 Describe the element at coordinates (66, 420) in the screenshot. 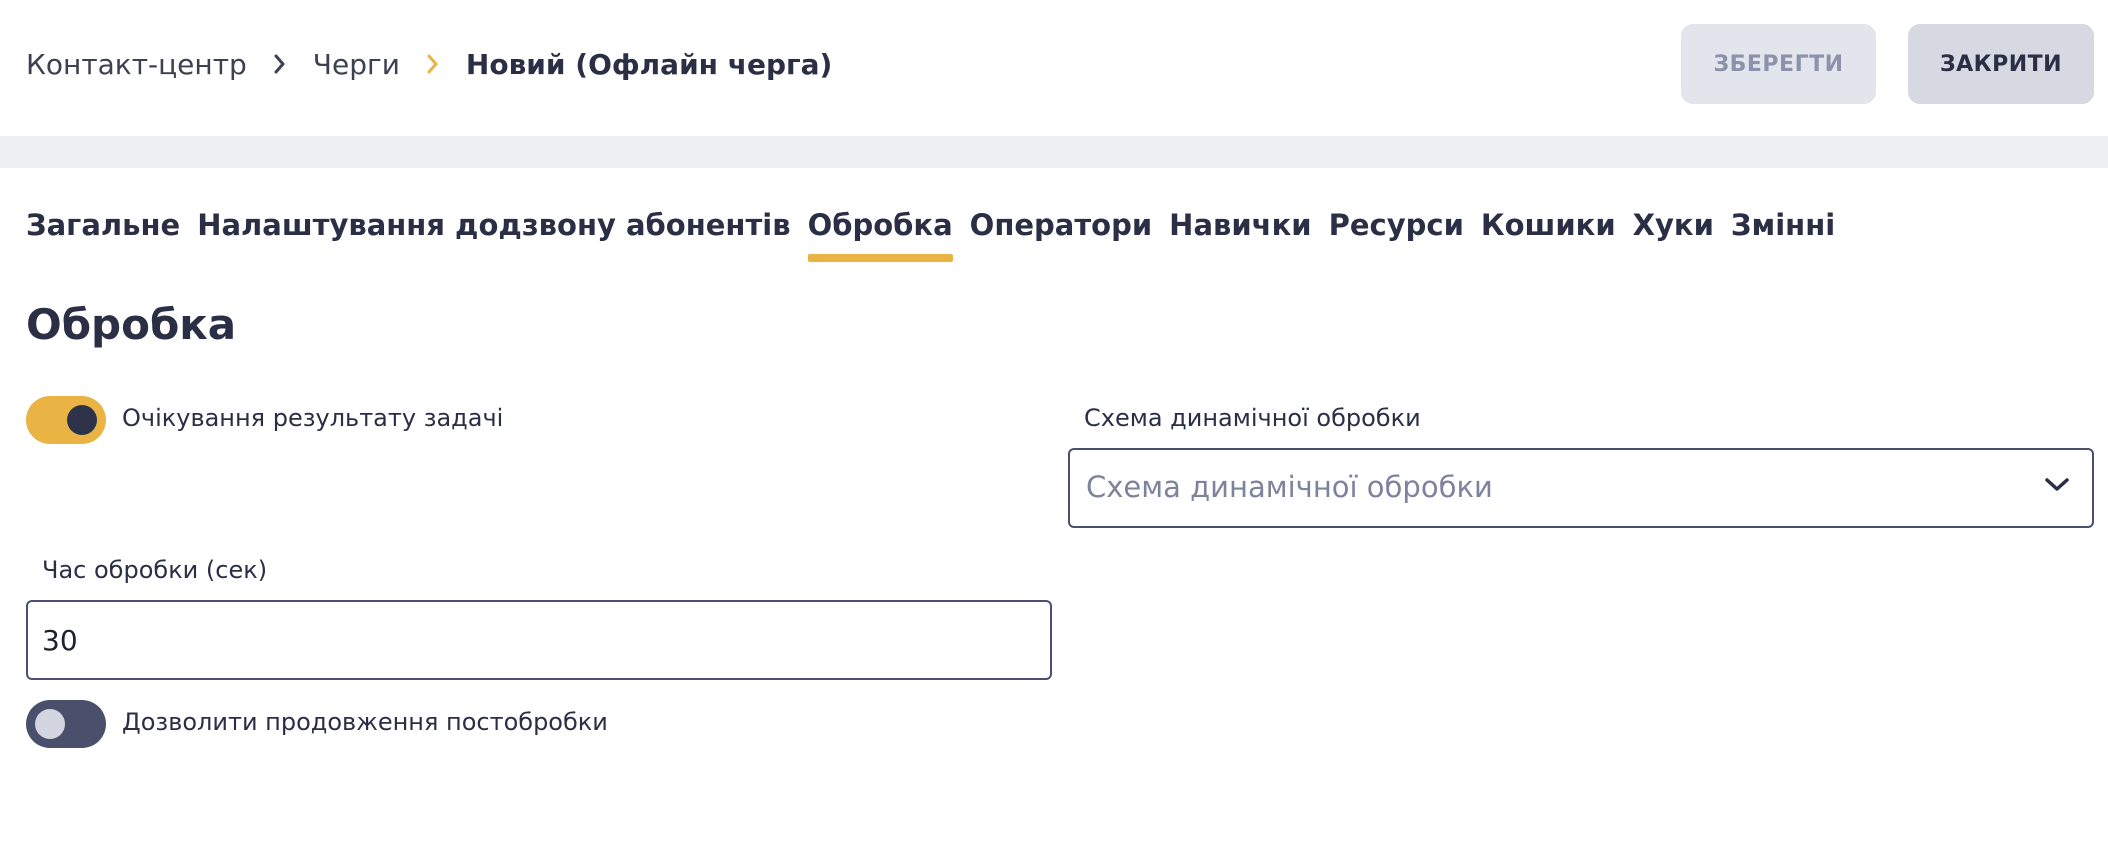

I see `wait-result-toggle` at that location.